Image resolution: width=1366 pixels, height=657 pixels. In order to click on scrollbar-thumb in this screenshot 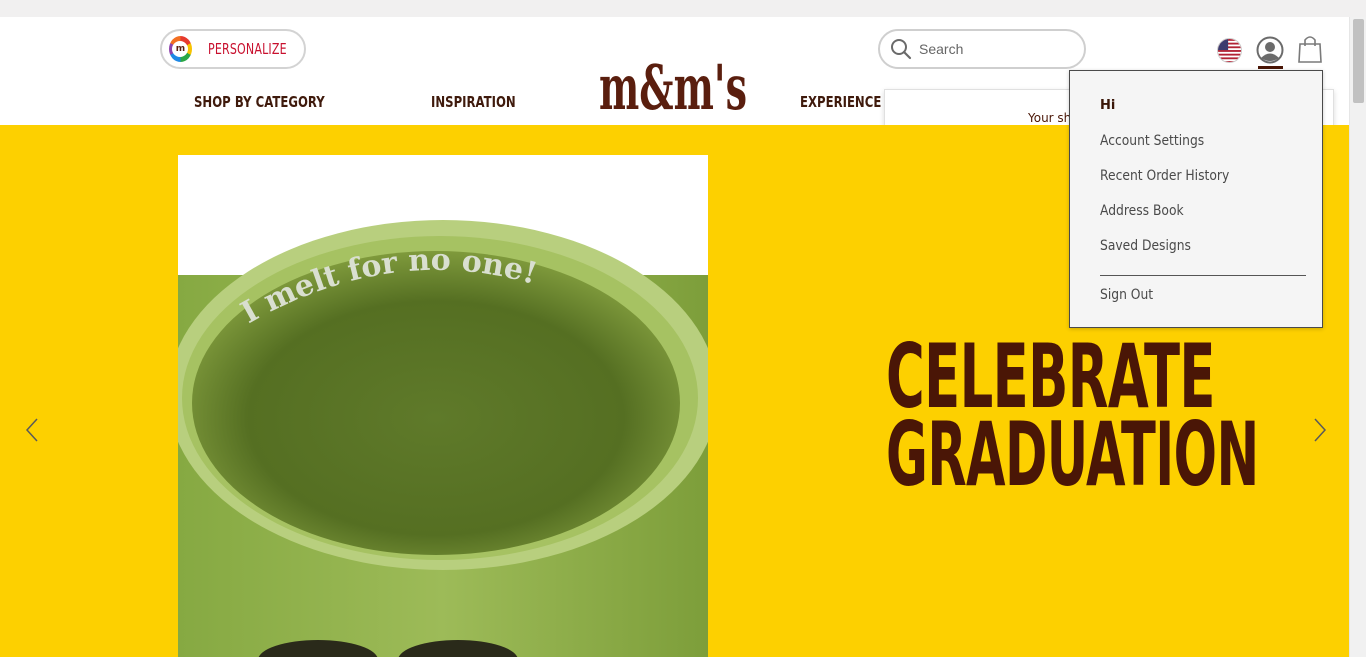, I will do `click(1358, 61)`.